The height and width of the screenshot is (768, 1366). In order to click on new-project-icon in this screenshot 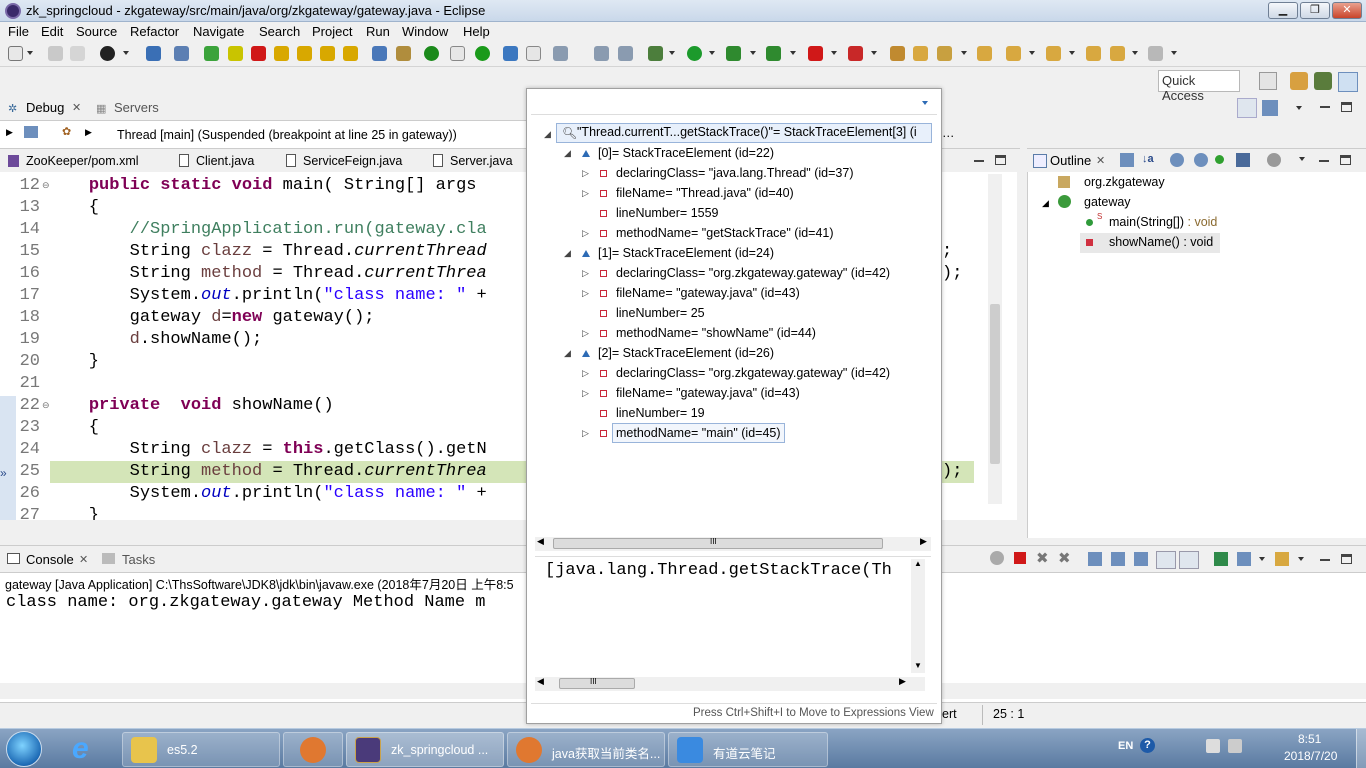, I will do `click(897, 53)`.